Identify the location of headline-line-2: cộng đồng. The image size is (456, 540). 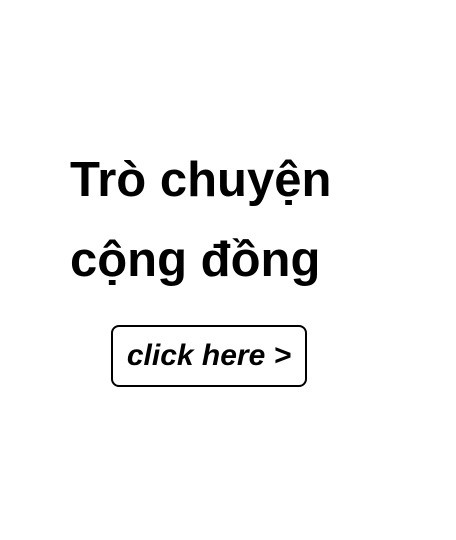
(195, 260).